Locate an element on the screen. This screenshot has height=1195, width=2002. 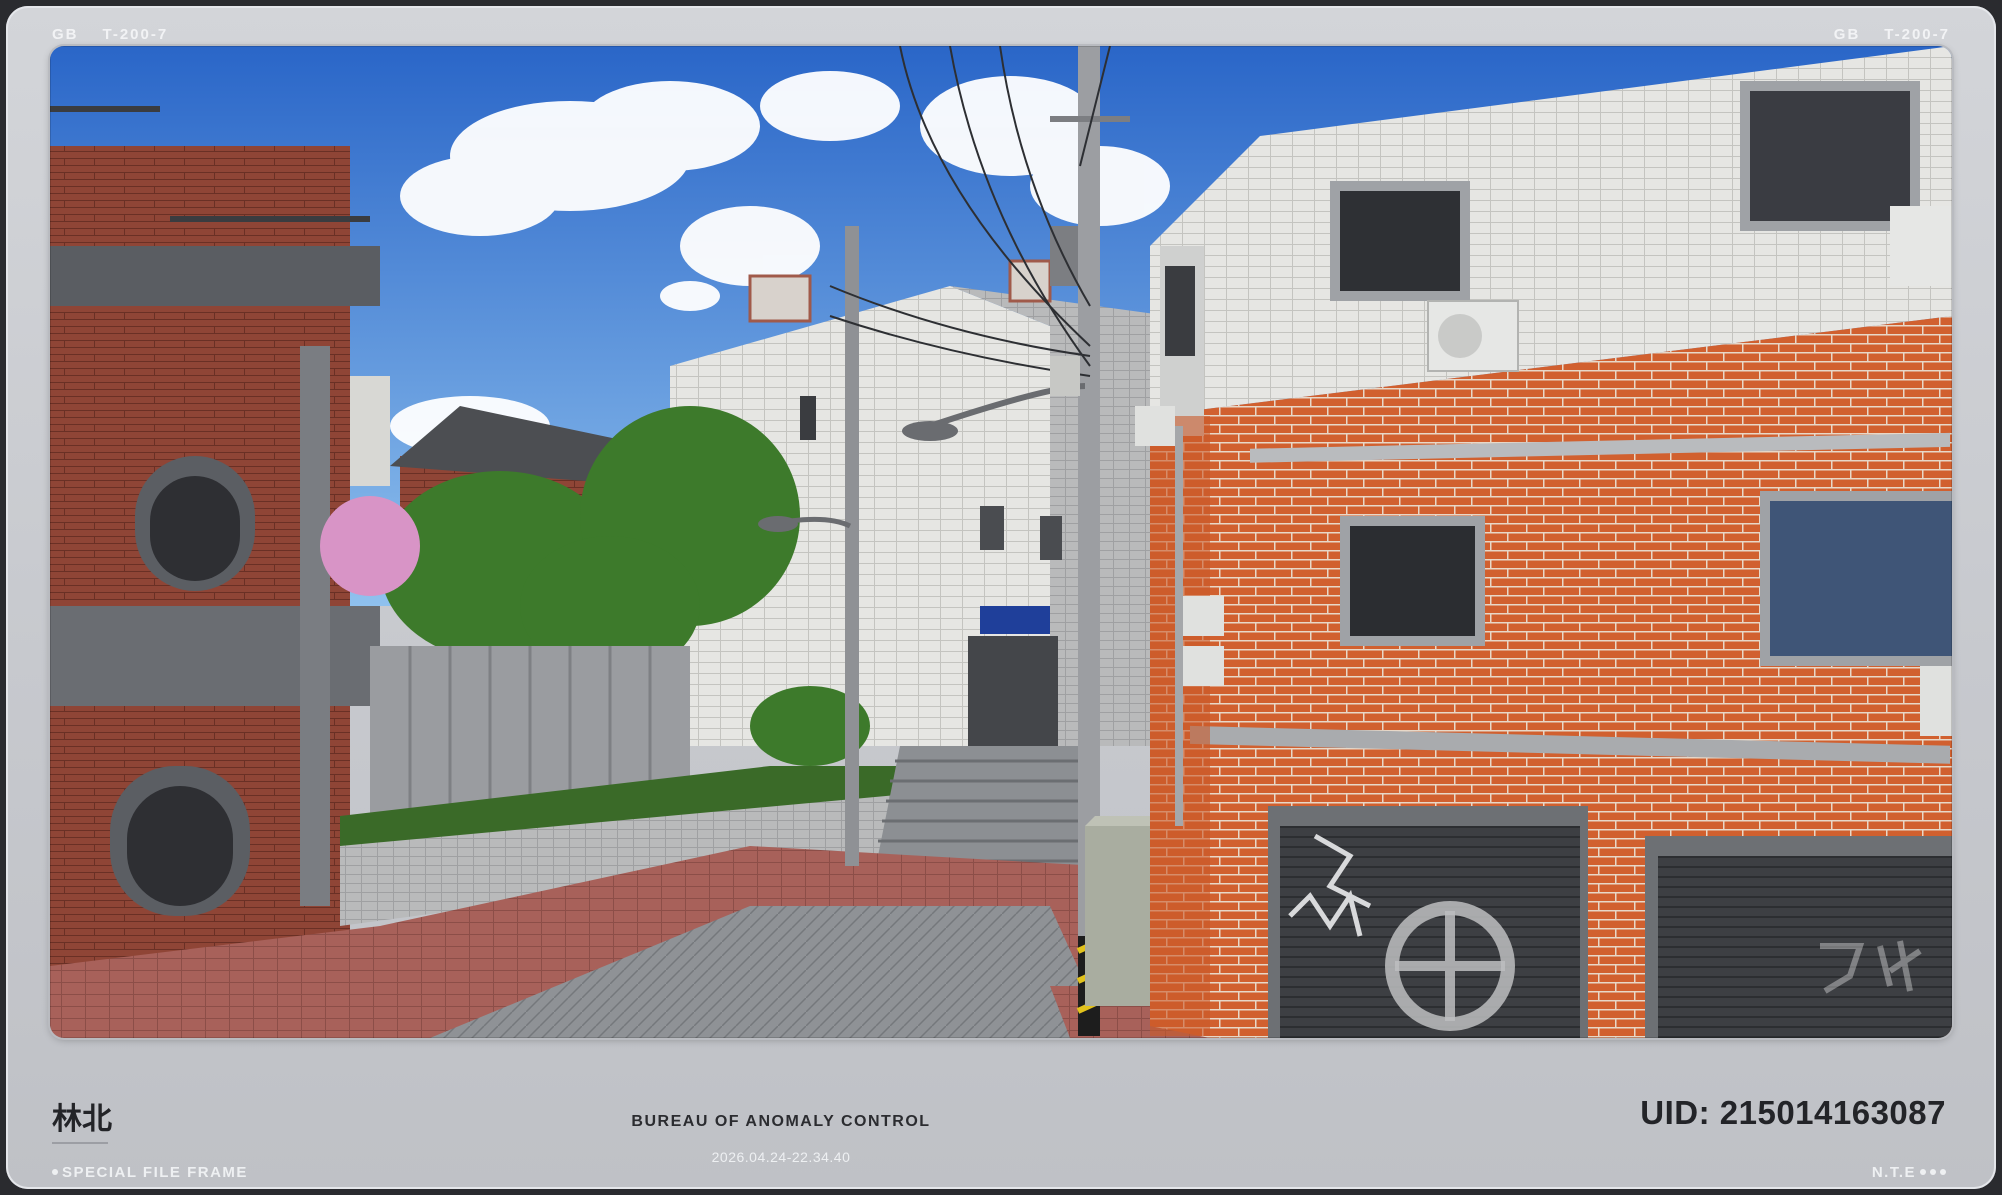
special-file-caption: SPECIAL FILE FRAME is located at coordinates (150, 1172).